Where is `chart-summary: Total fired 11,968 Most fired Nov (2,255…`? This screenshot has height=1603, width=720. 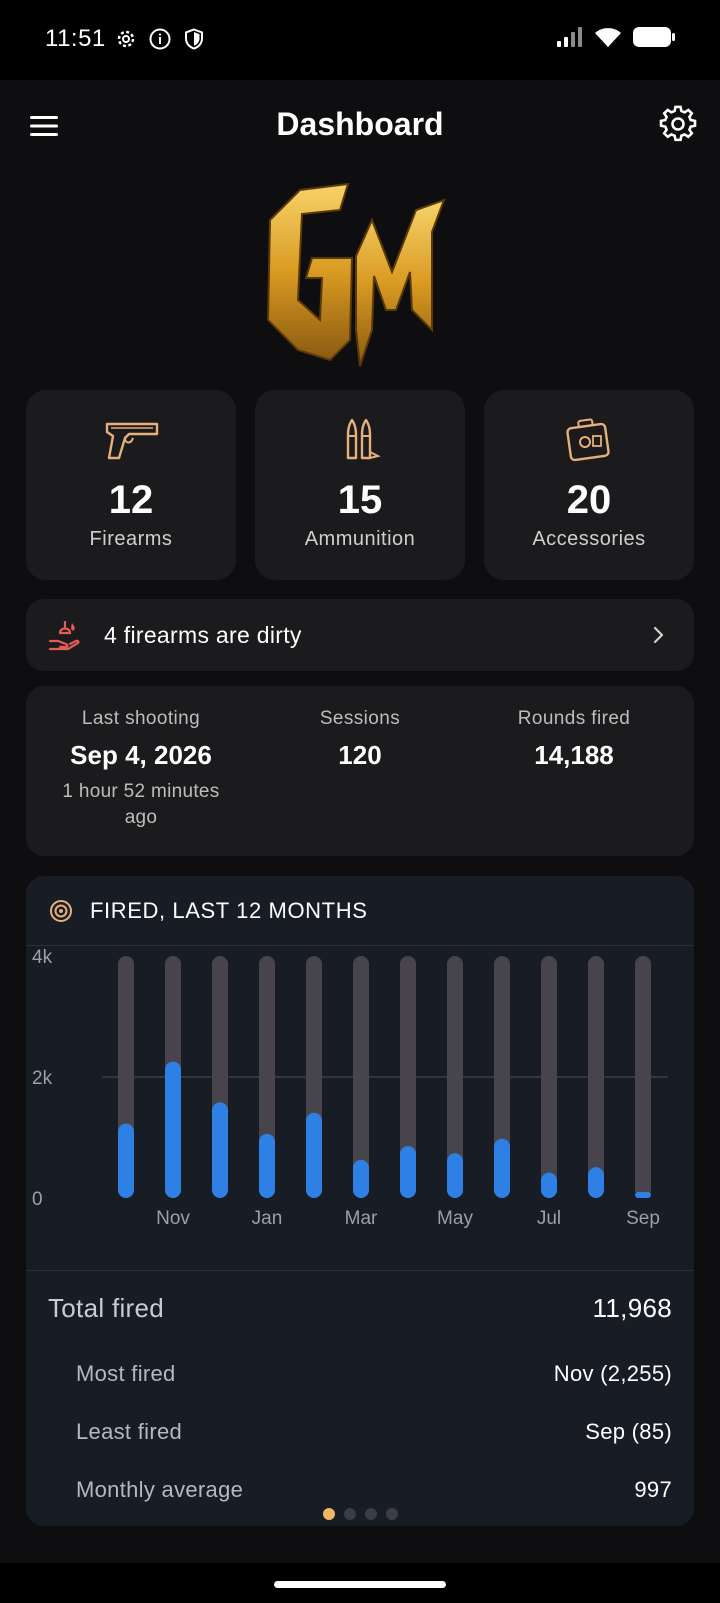 chart-summary: Total fired 11,968 Most fired Nov (2,255… is located at coordinates (360, 1386).